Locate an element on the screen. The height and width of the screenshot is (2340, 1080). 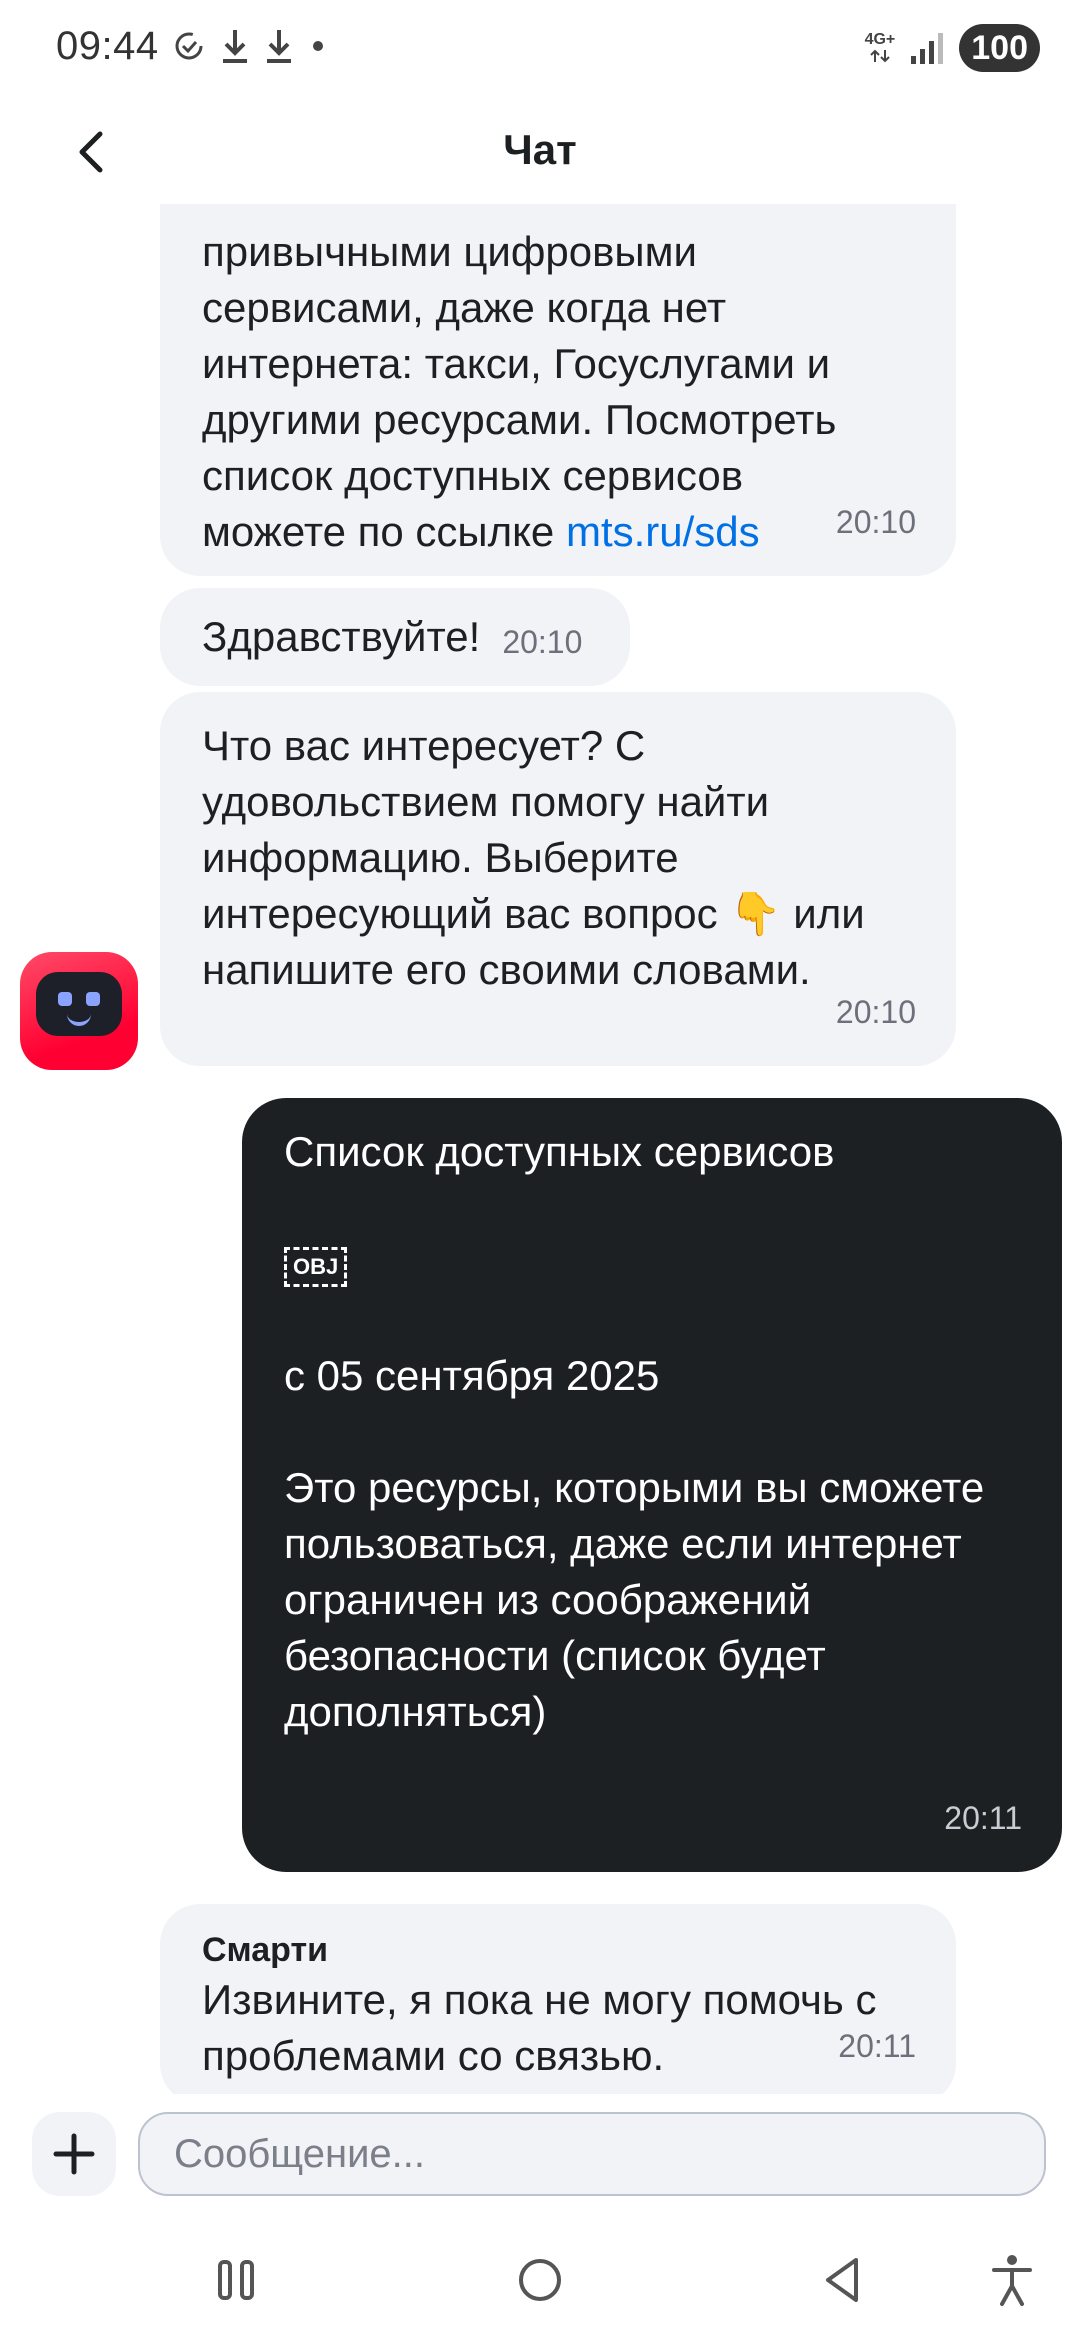
check-circle-icon is located at coordinates (189, 46).